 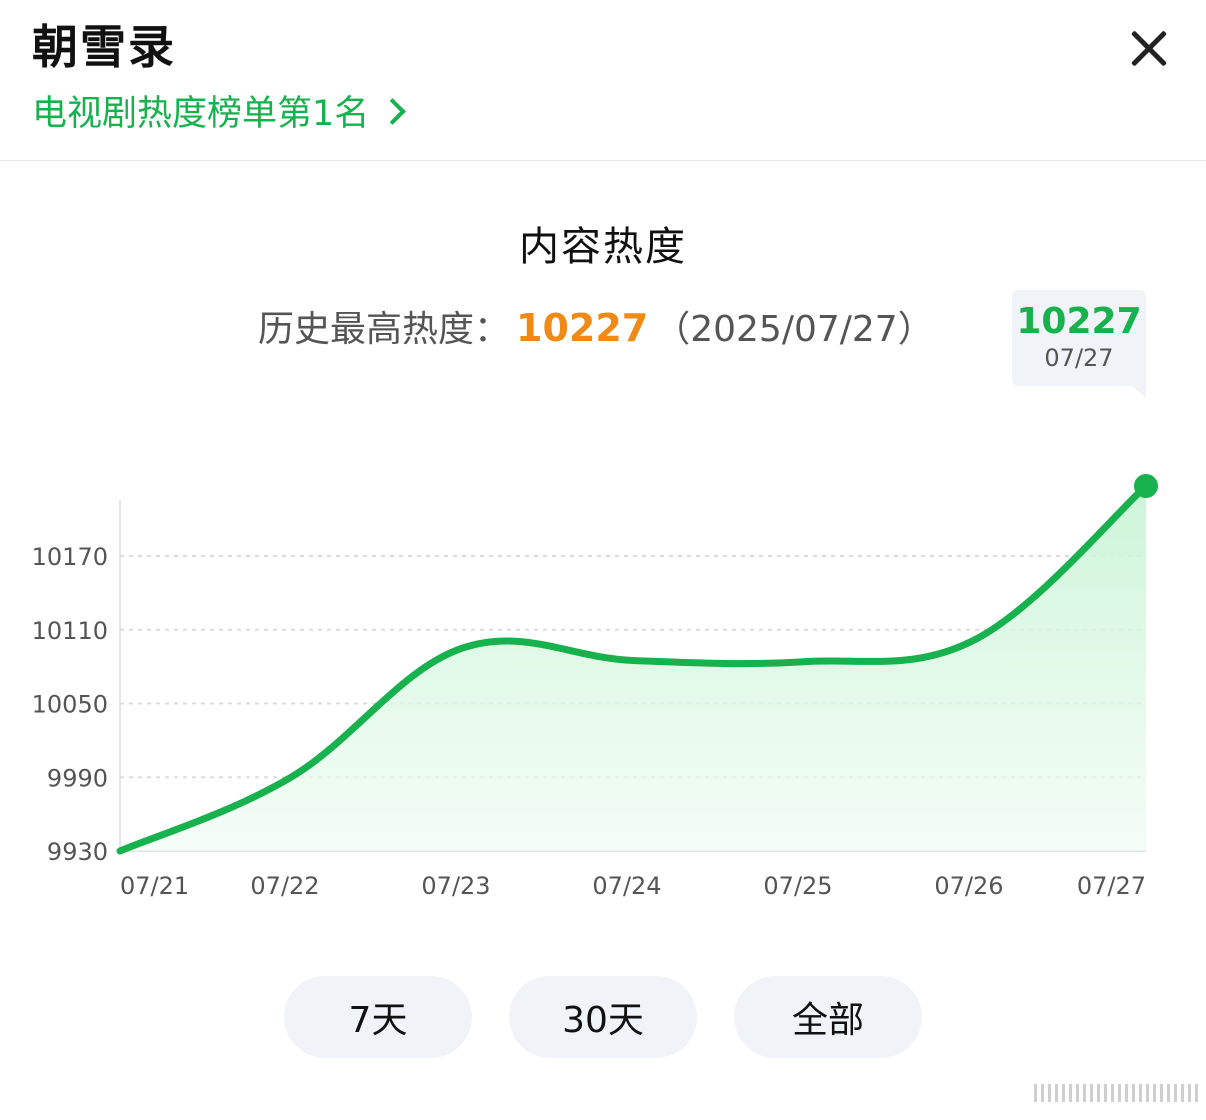 I want to click on y-tick-label: 10170, so click(x=70, y=557).